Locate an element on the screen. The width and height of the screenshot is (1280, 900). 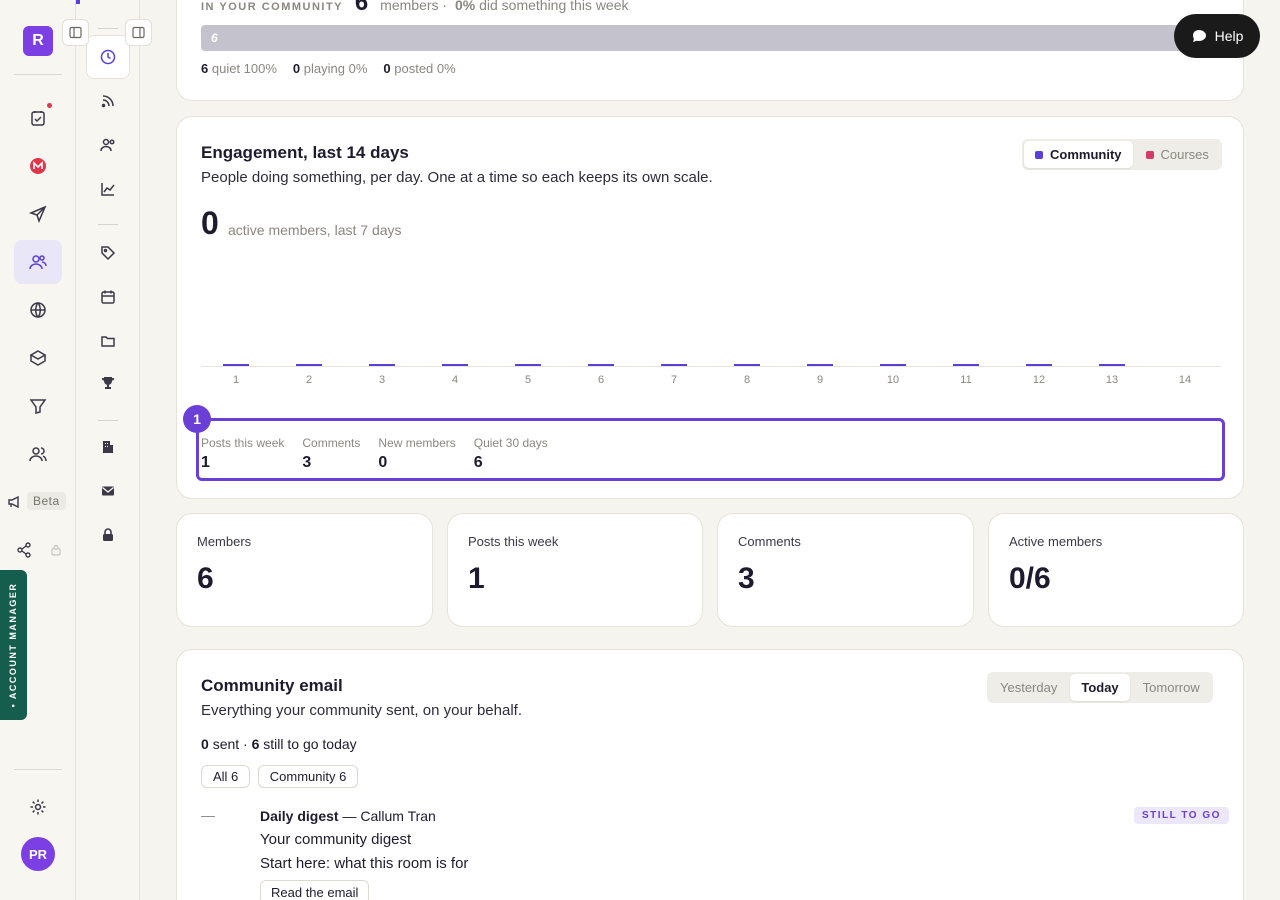
help-label: Help is located at coordinates (1229, 36).